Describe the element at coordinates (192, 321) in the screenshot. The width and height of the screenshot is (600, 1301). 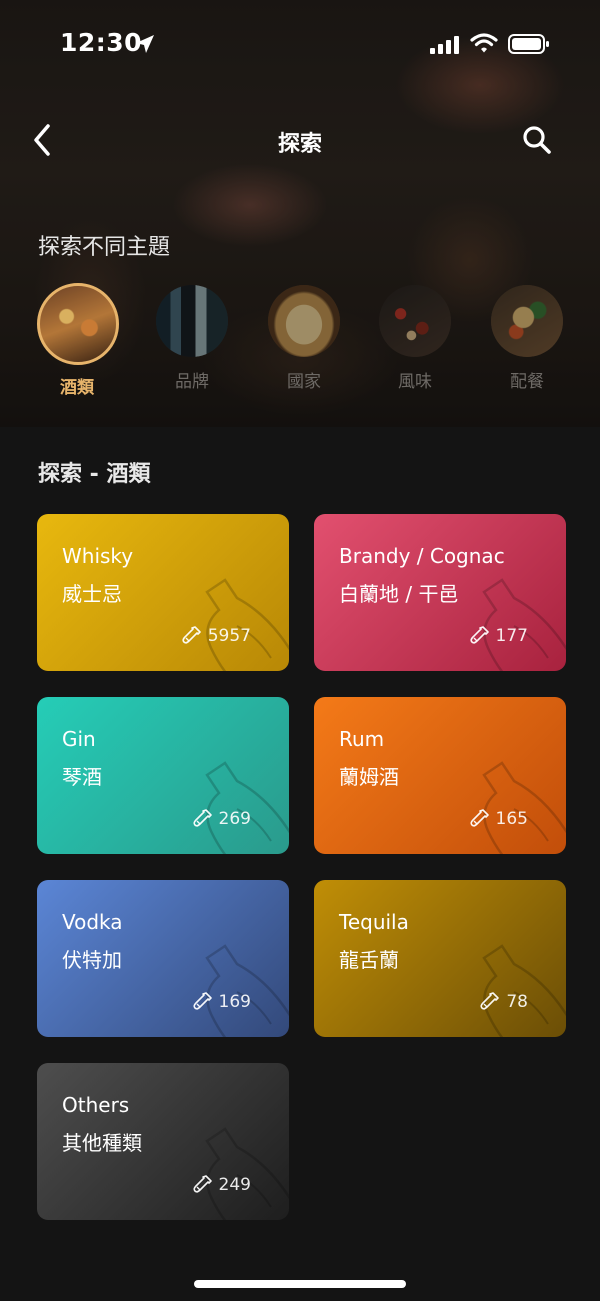
I see `theme-brand-image` at that location.